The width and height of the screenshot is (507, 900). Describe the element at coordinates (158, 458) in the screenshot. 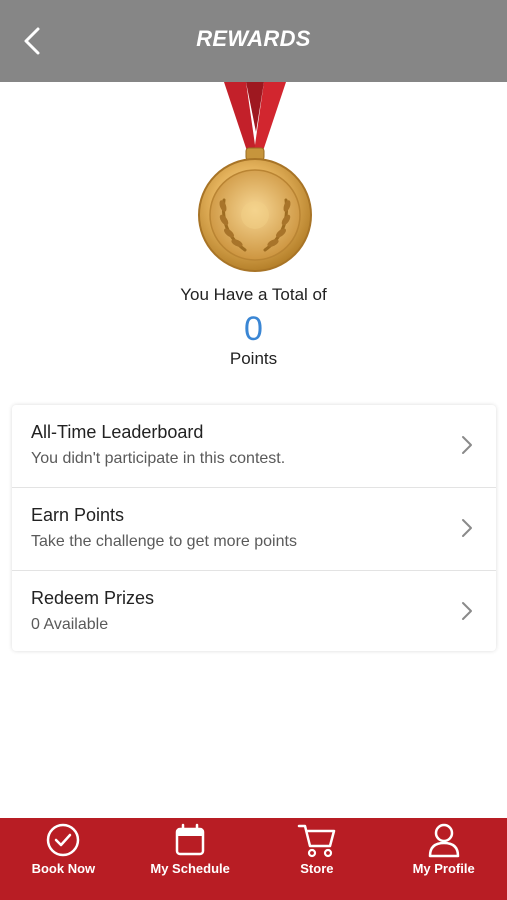

I see `row-subtitle: You didn't participate in this contest.` at that location.